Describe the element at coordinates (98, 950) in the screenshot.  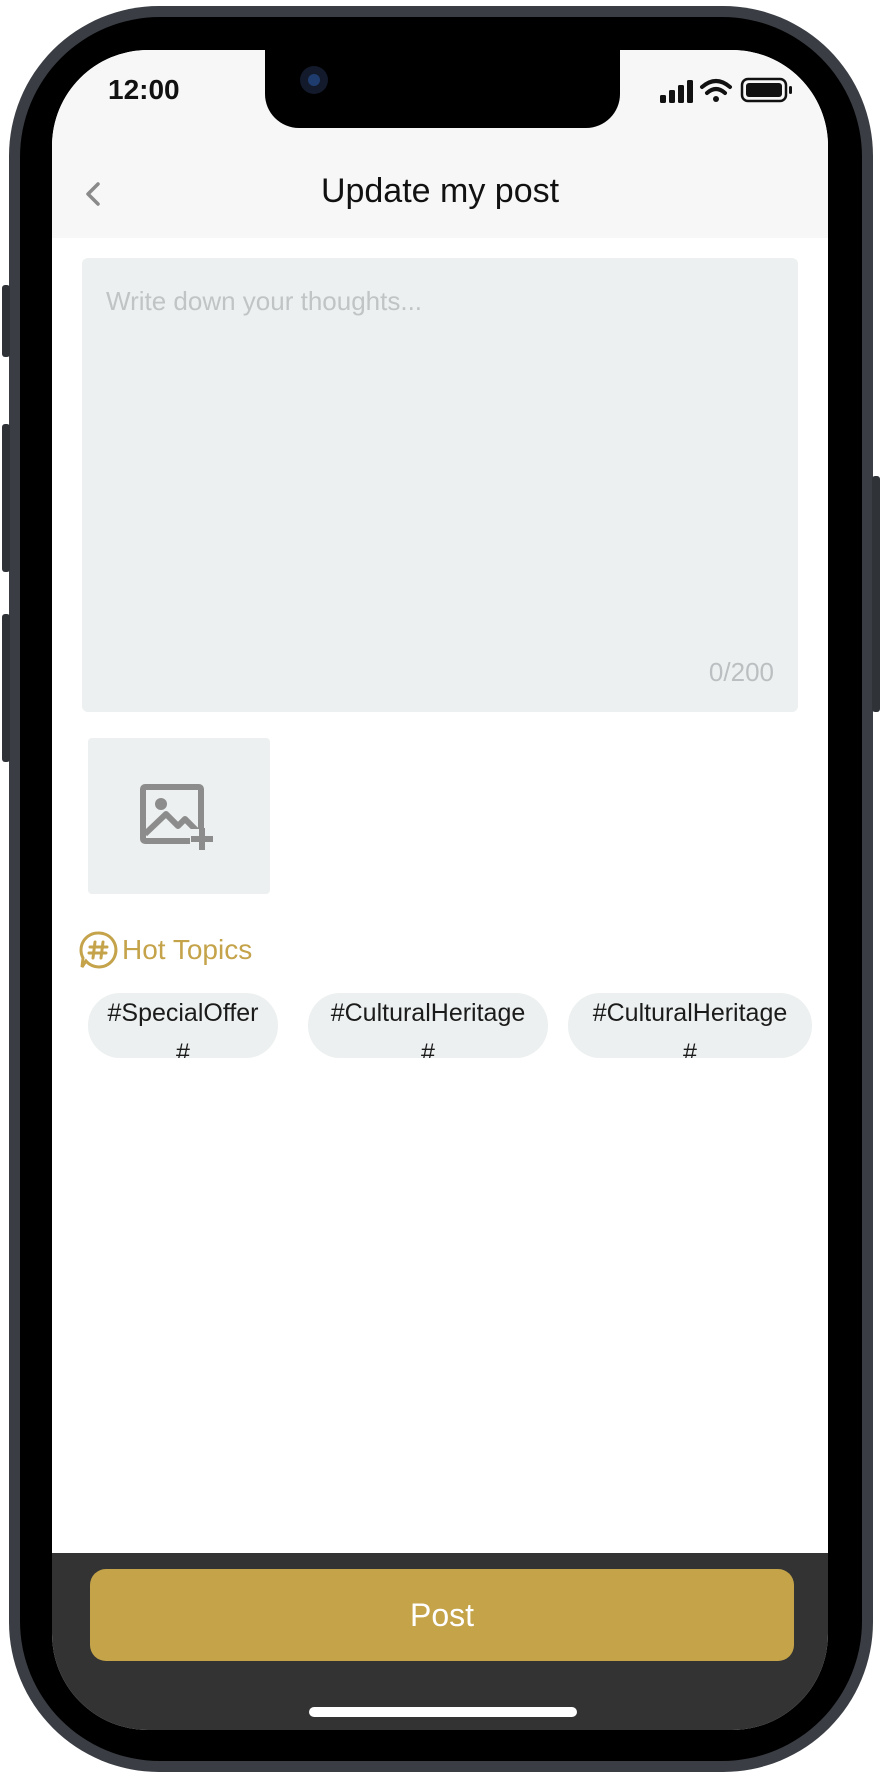
I see `hashtag-chat-icon` at that location.